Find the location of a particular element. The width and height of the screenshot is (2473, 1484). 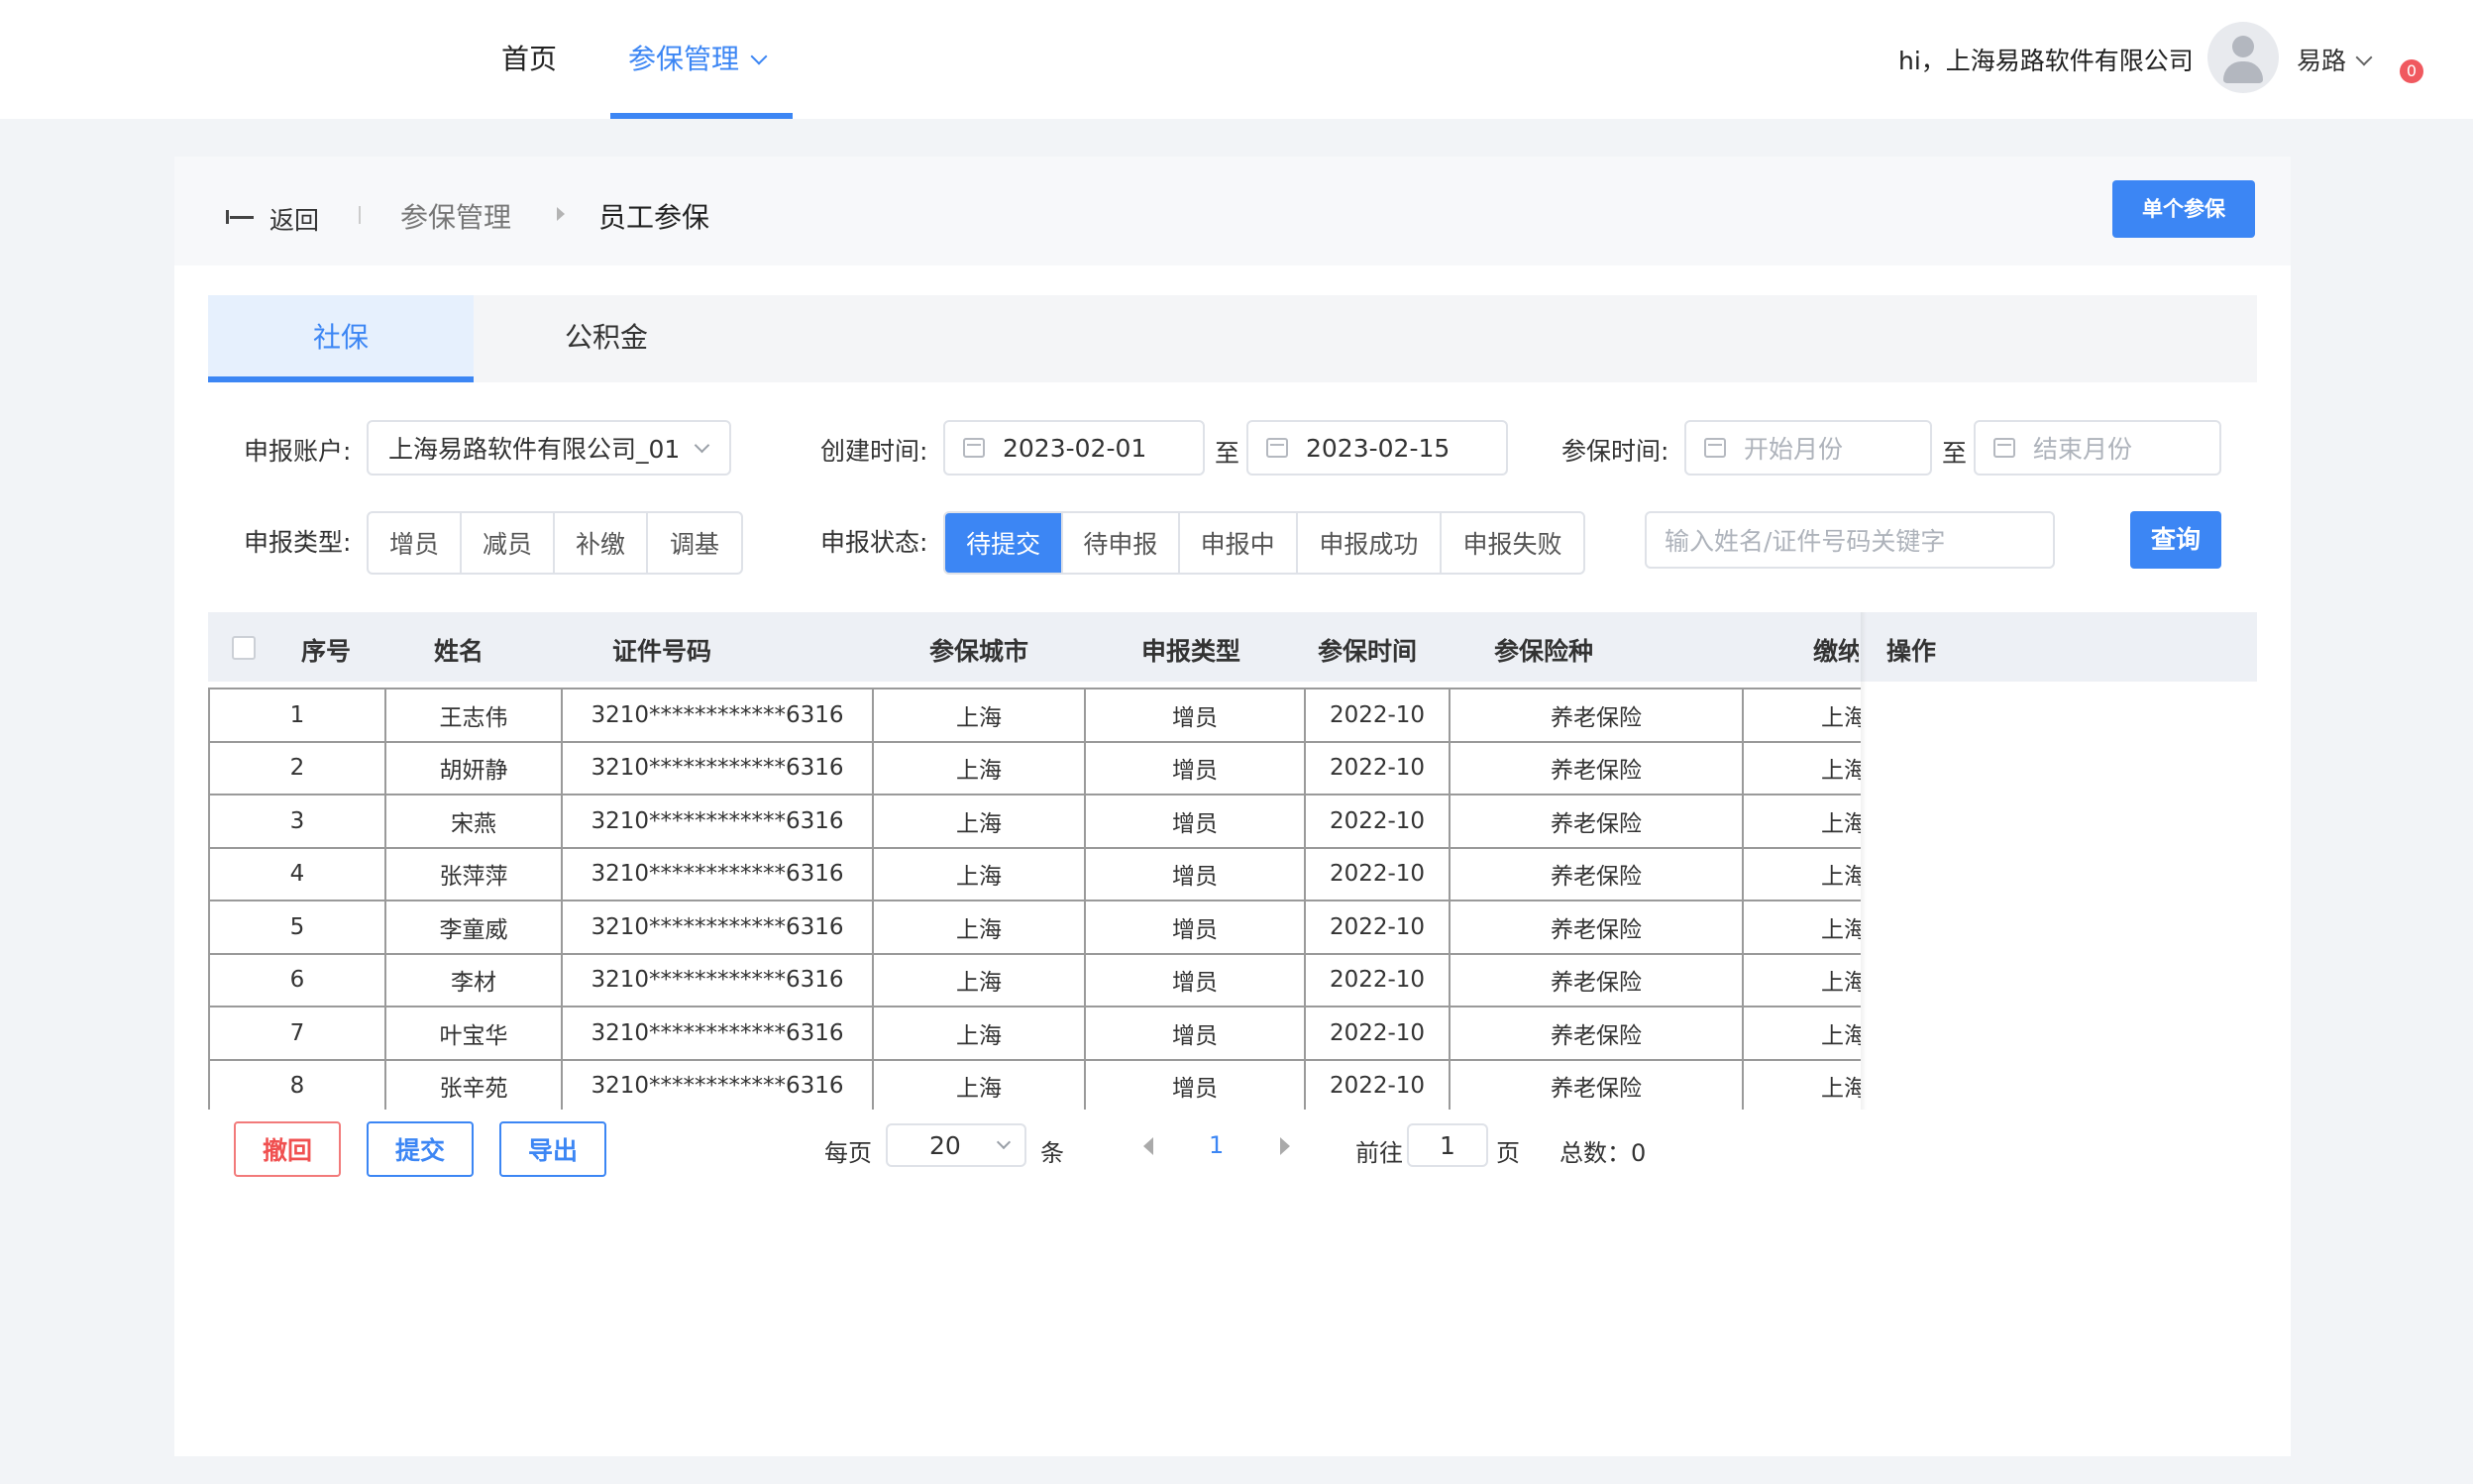

status-pending-declare-button: 待申报 is located at coordinates (1121, 543).